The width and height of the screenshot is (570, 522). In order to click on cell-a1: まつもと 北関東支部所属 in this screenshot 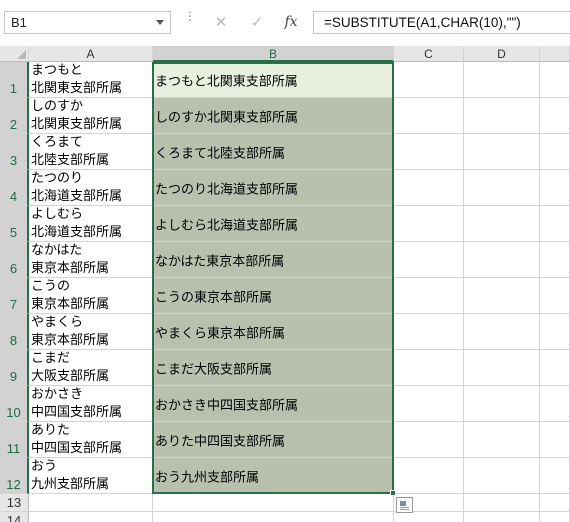, I will do `click(91, 80)`.